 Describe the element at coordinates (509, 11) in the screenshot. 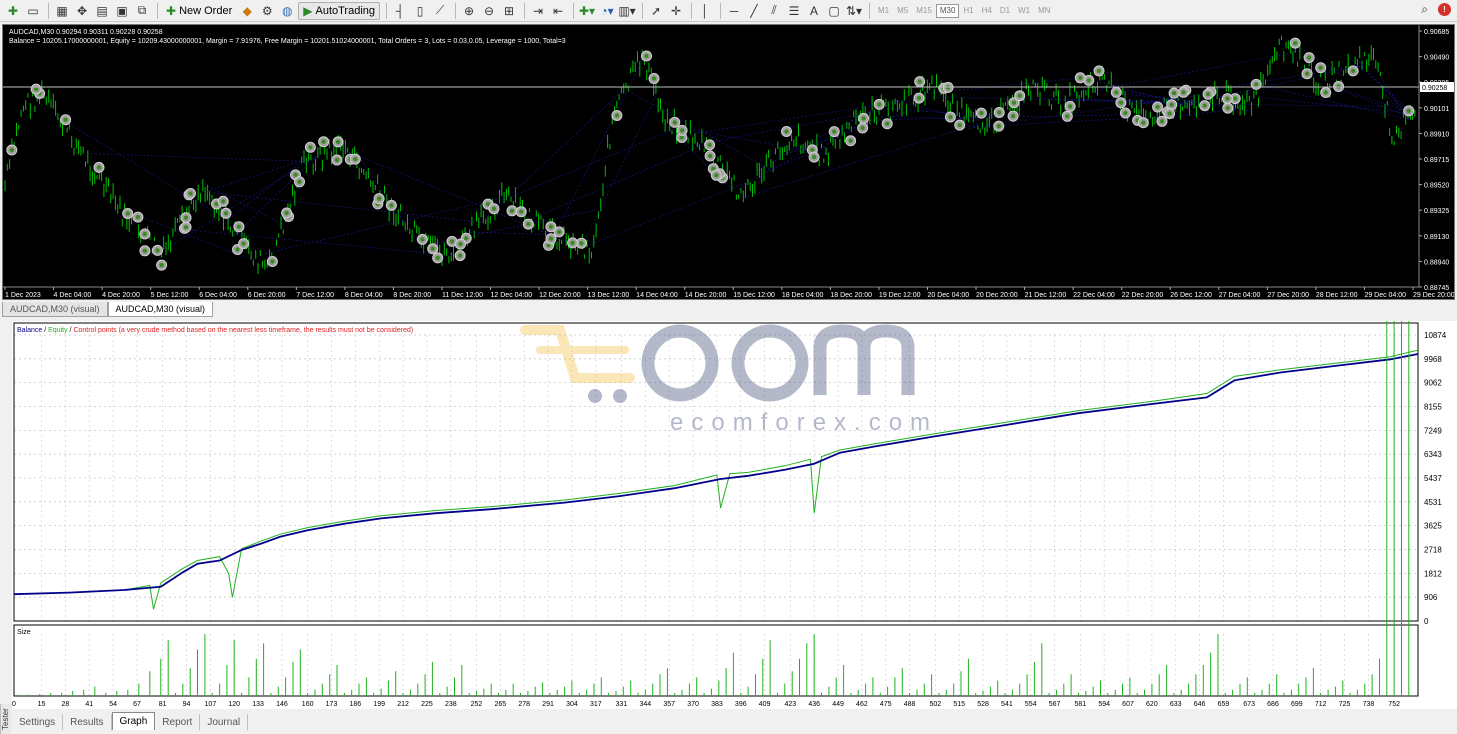

I see `tile-windows-icon: ⊞` at that location.